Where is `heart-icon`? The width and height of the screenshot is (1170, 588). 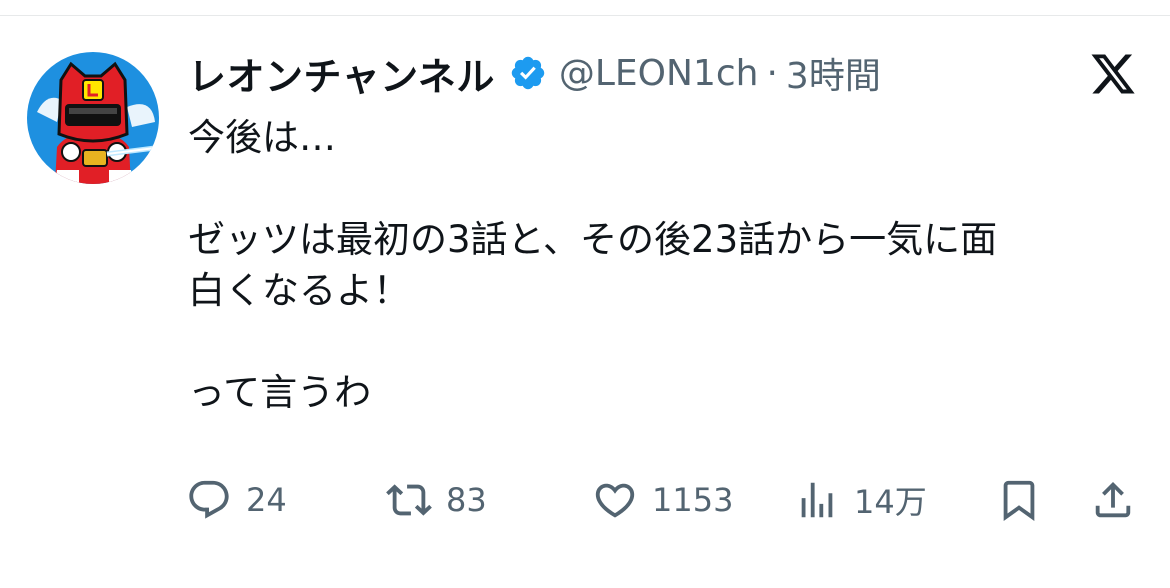
heart-icon is located at coordinates (615, 500).